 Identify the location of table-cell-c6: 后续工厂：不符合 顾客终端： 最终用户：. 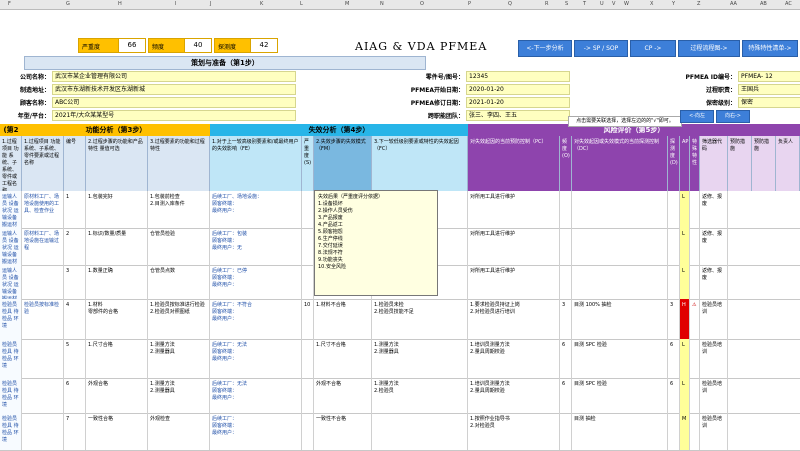
(256, 319).